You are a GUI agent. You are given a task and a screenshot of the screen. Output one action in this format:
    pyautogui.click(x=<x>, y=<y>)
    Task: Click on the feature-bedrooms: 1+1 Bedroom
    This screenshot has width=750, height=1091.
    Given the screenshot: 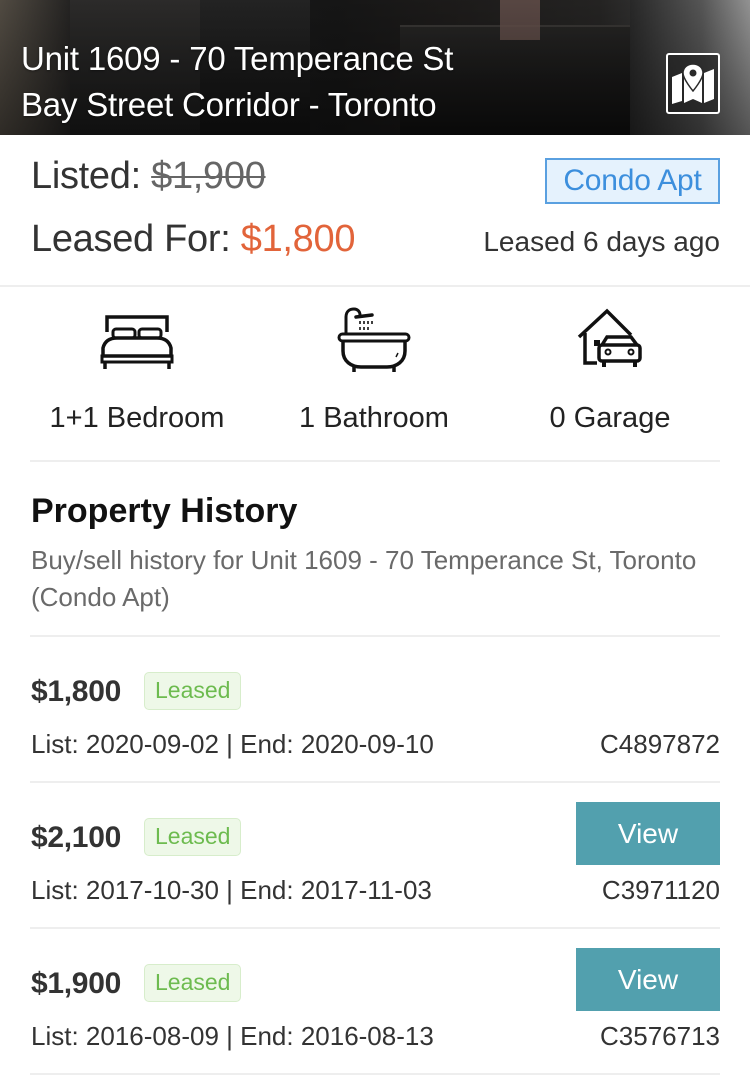 What is the action you would take?
    pyautogui.click(x=137, y=374)
    